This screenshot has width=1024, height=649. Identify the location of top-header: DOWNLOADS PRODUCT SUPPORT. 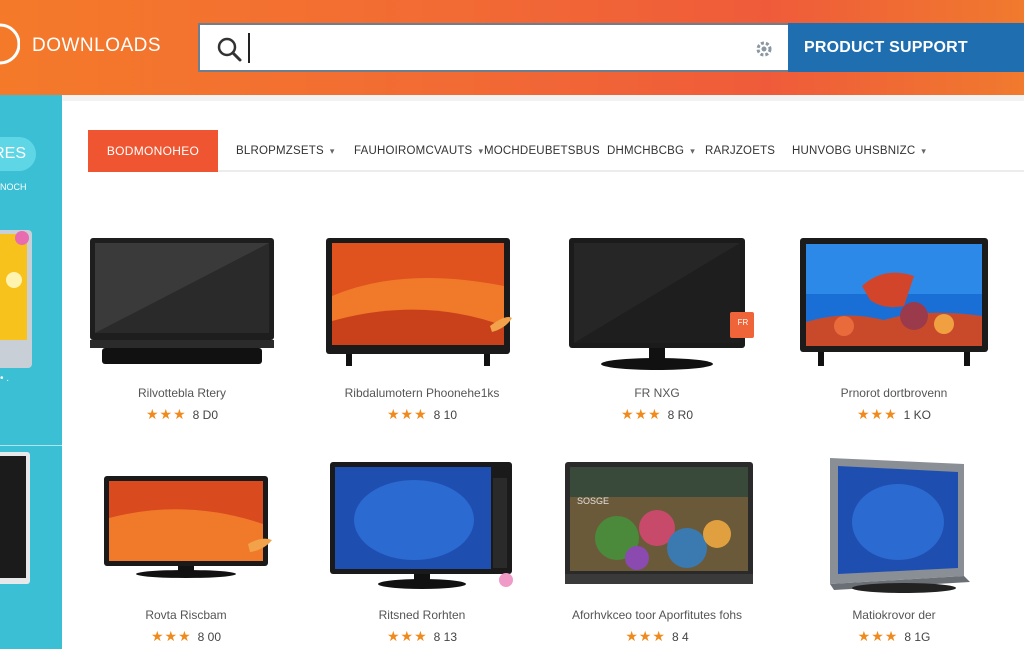
(512, 47).